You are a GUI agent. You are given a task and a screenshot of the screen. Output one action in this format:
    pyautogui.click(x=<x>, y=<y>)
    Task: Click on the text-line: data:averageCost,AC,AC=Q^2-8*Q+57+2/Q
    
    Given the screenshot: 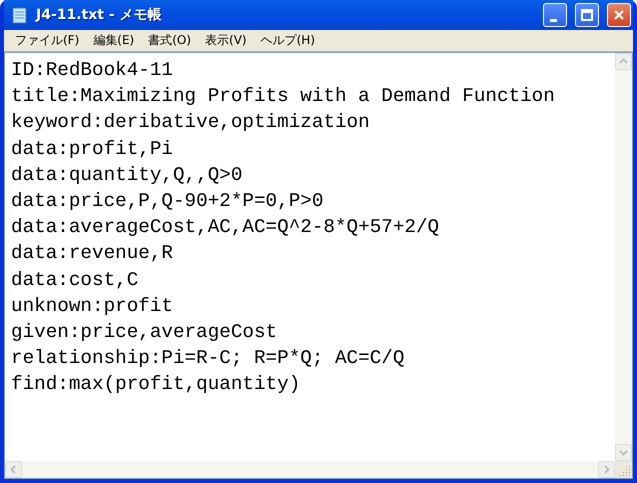 What is the action you would take?
    pyautogui.click(x=225, y=227)
    